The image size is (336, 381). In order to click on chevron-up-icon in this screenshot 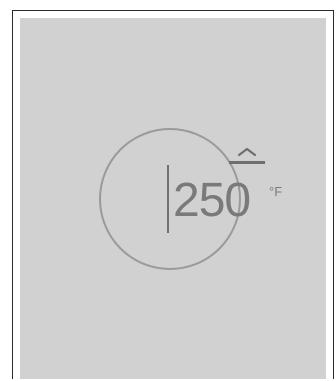, I will do `click(247, 155)`.